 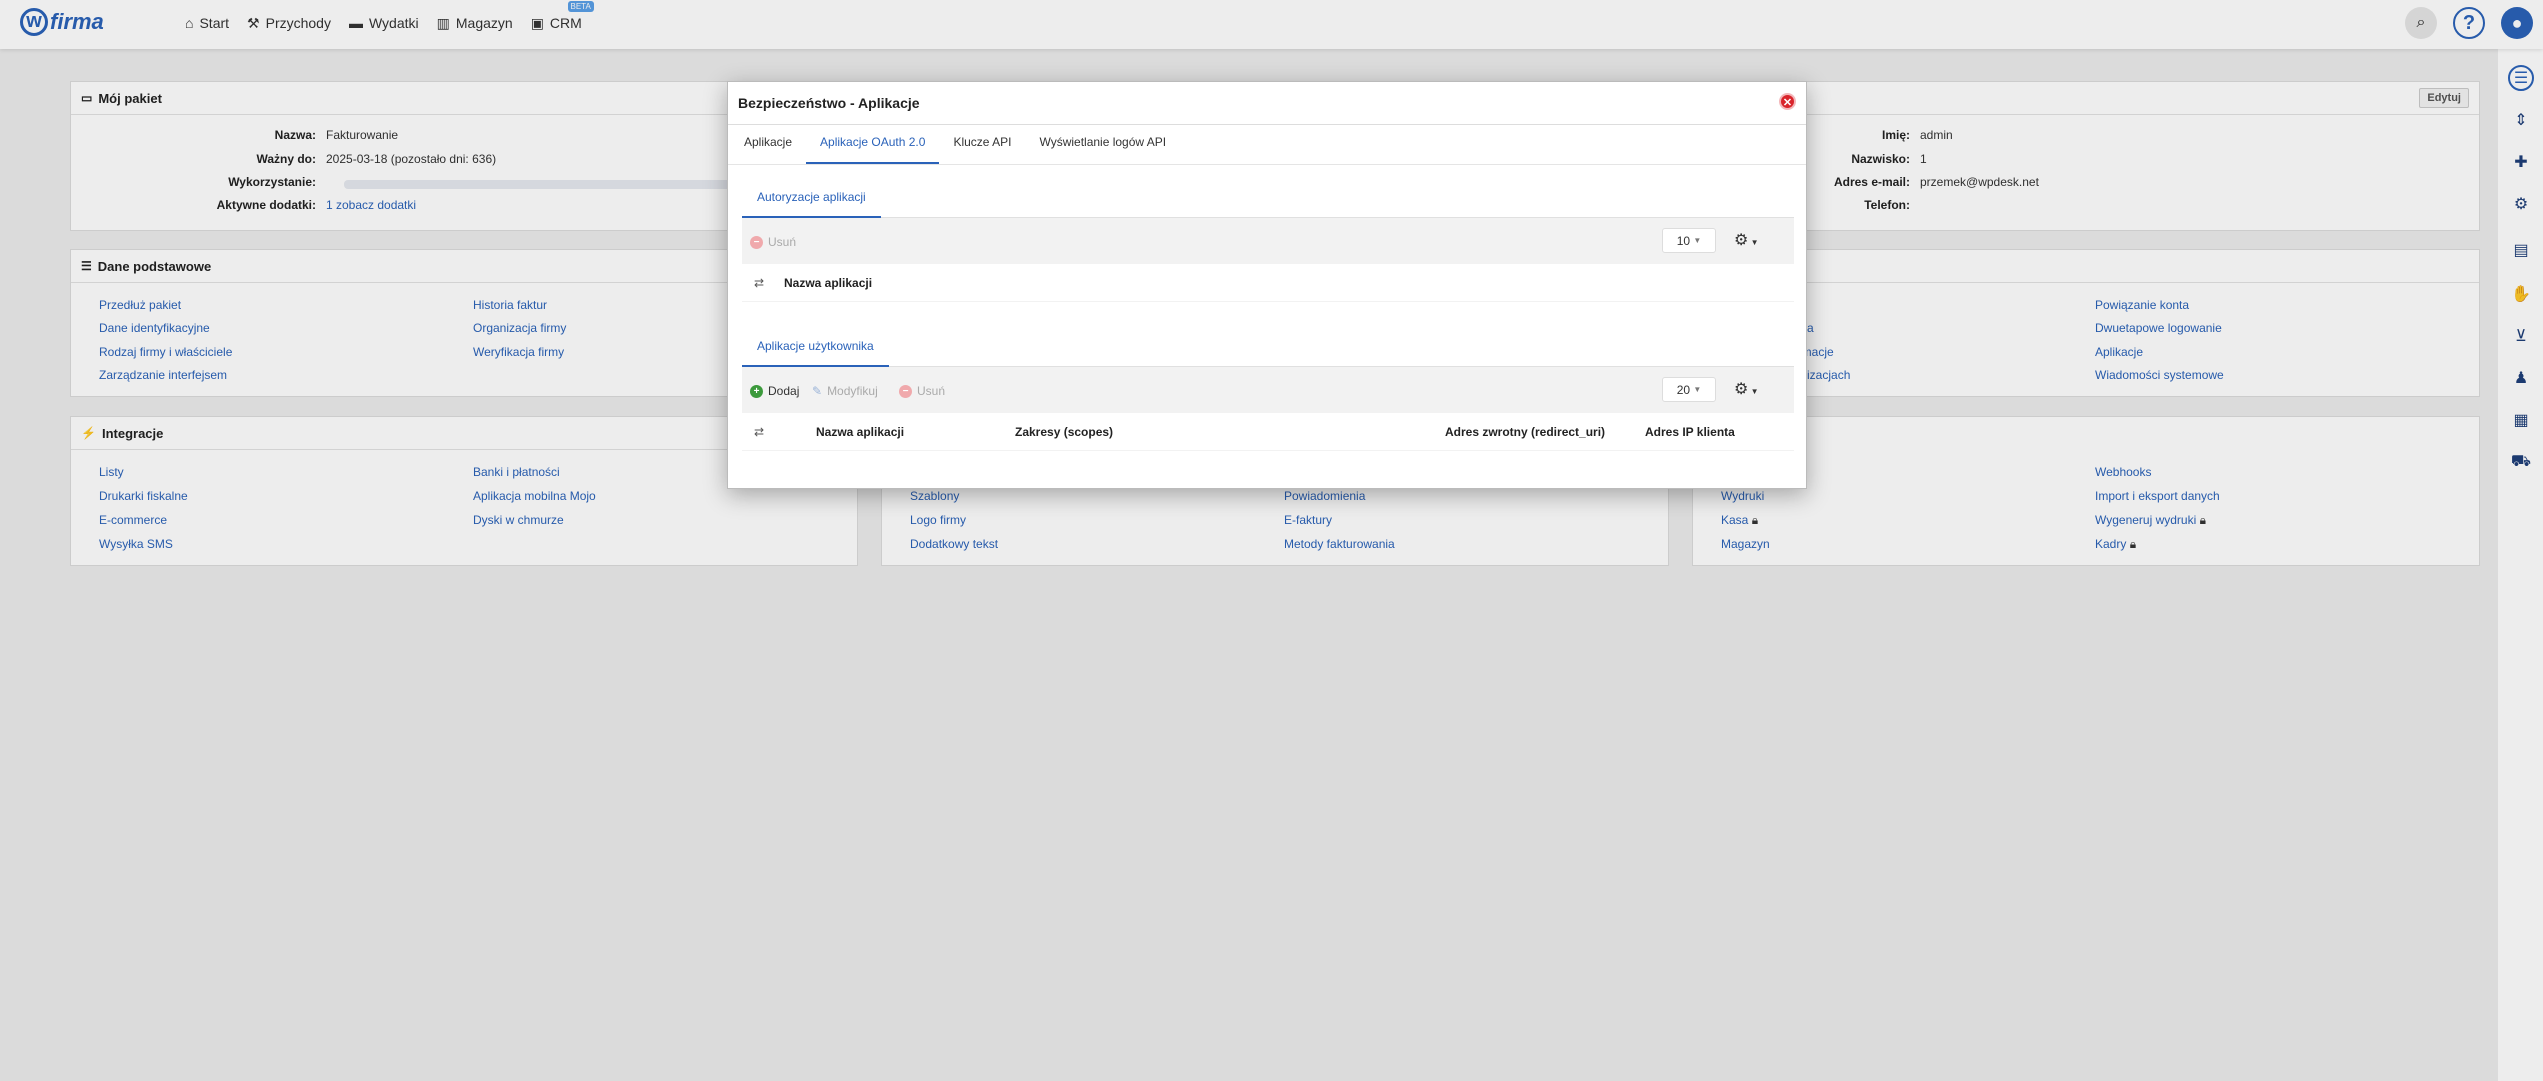 I want to click on close-icon: ✕, so click(x=1787, y=101).